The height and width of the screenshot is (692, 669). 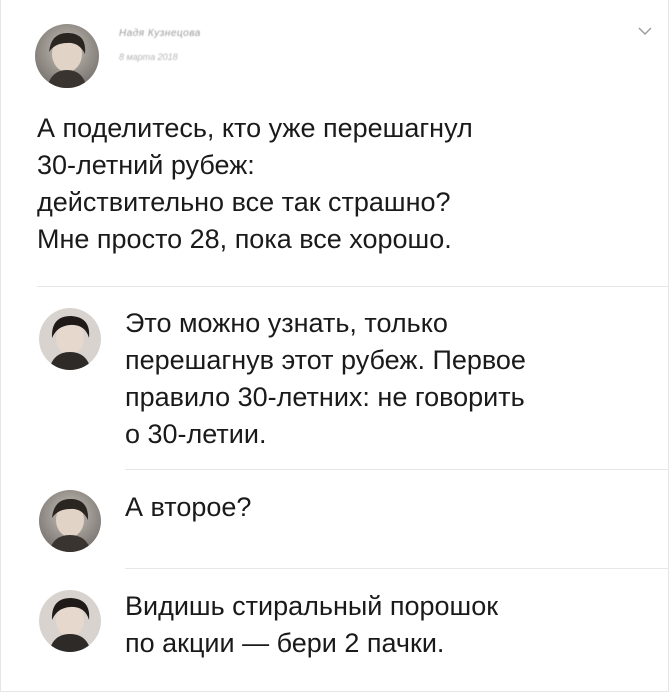 What do you see at coordinates (325, 360) in the screenshot?
I see `comment-text-line: перешагнув этот рубеж. Первое` at bounding box center [325, 360].